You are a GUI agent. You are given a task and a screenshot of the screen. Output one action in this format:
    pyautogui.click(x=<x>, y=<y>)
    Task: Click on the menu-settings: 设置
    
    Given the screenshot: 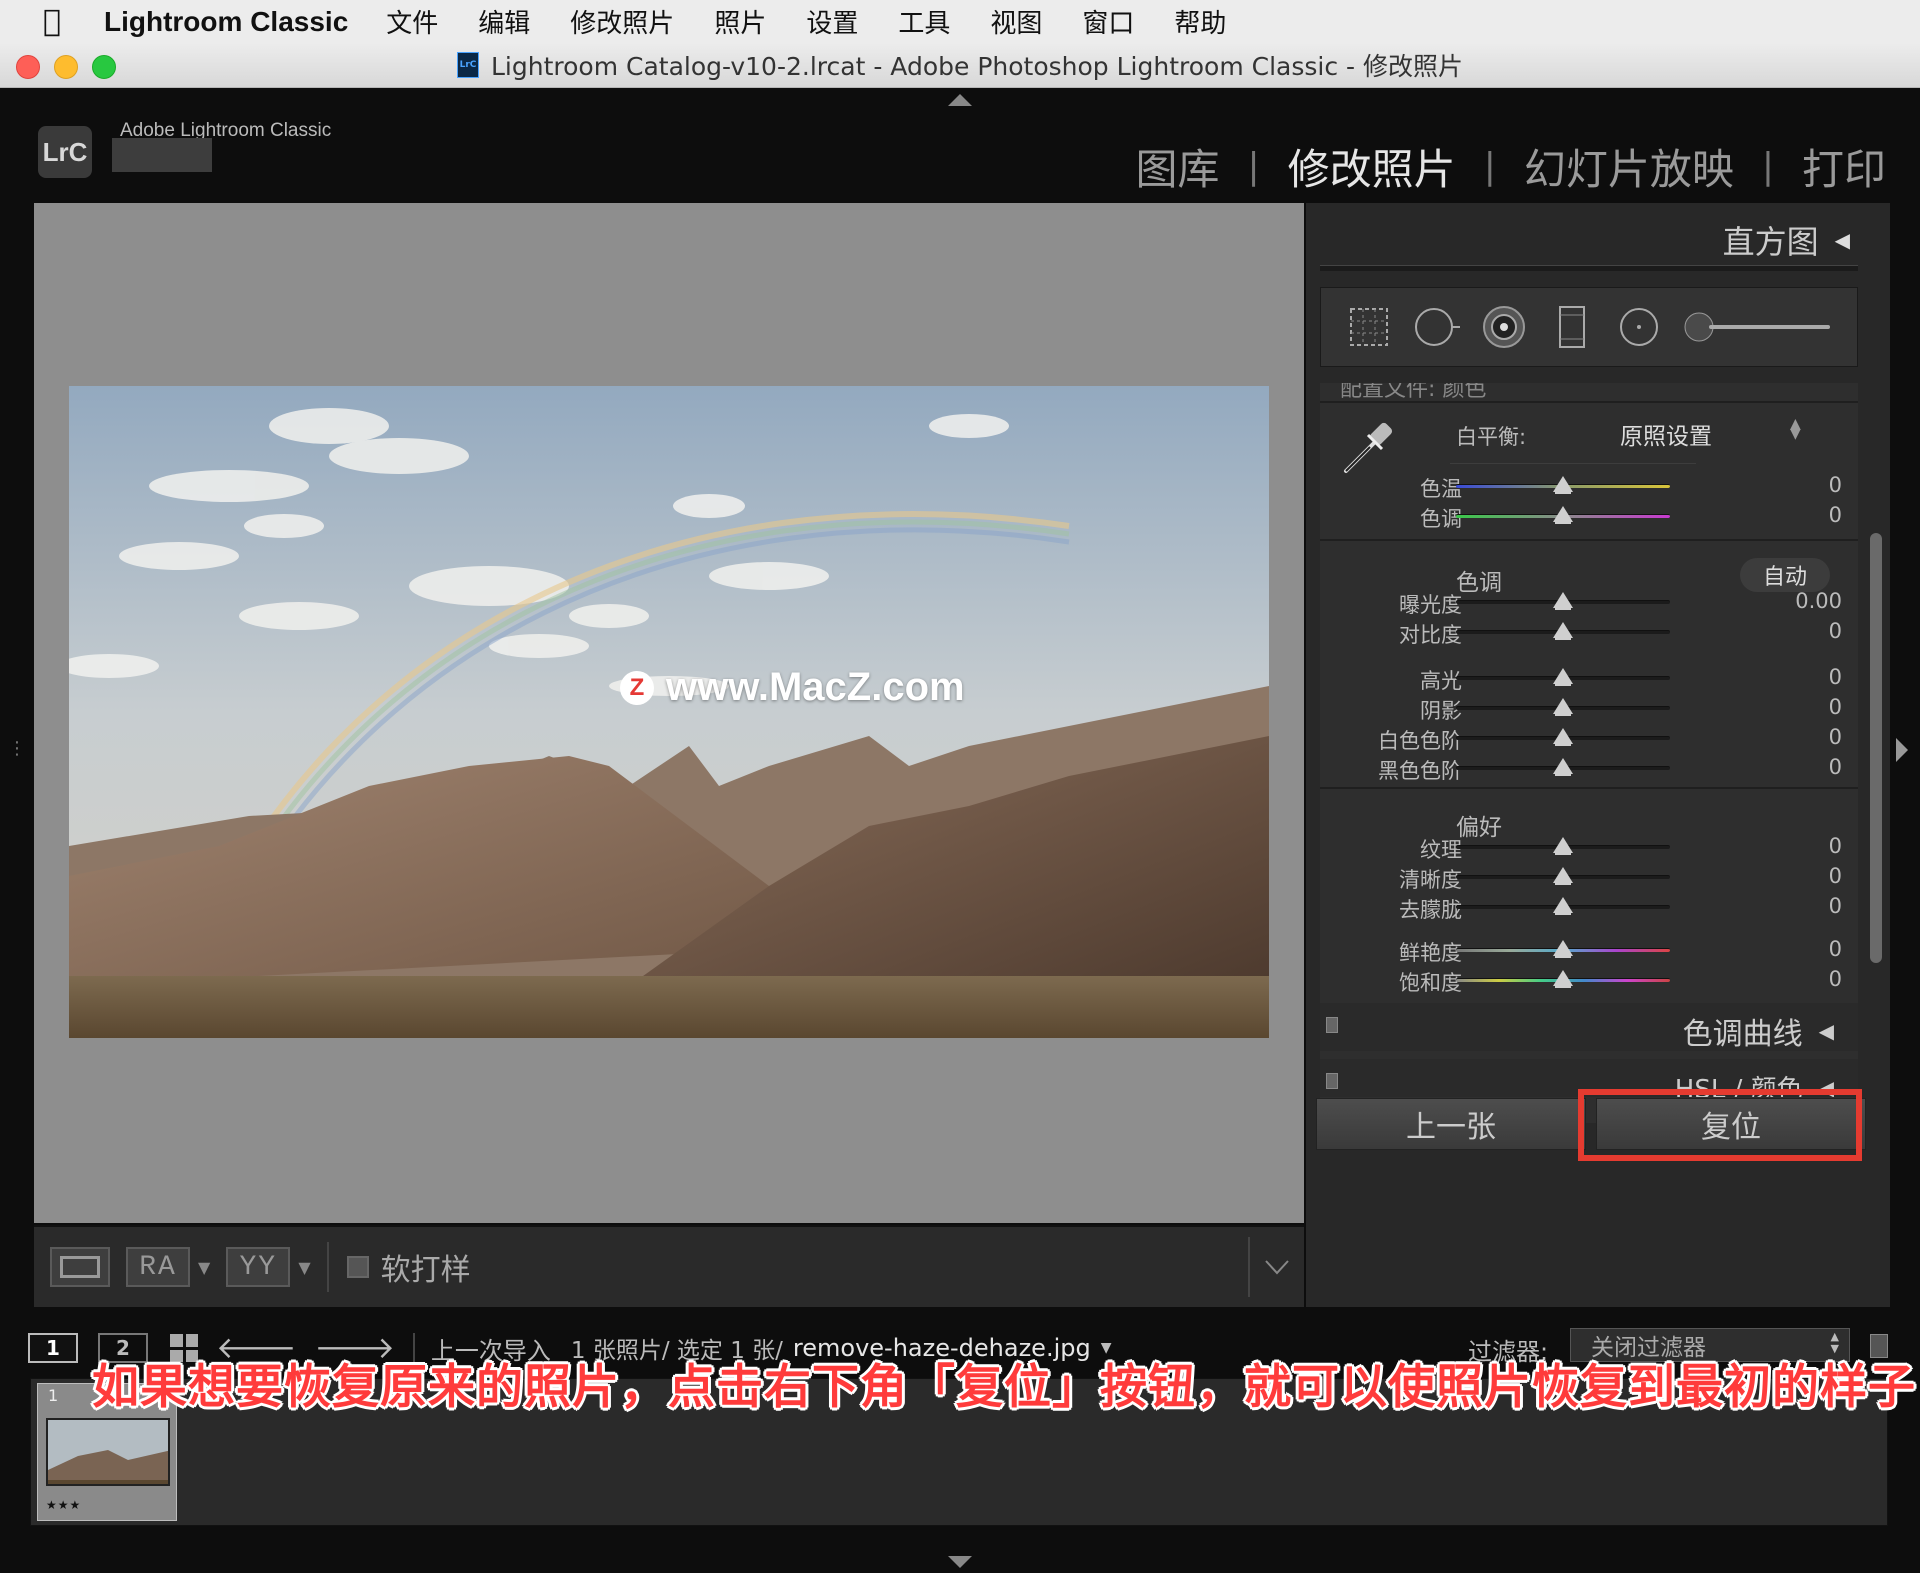 What is the action you would take?
    pyautogui.click(x=832, y=21)
    